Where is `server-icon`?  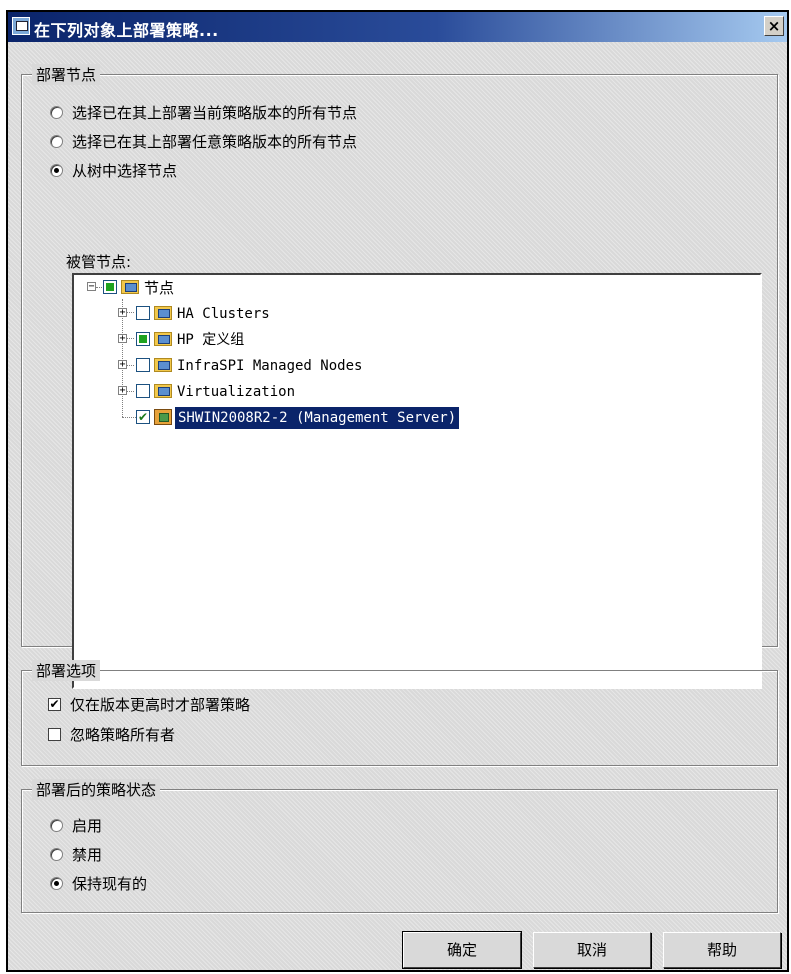 server-icon is located at coordinates (163, 417).